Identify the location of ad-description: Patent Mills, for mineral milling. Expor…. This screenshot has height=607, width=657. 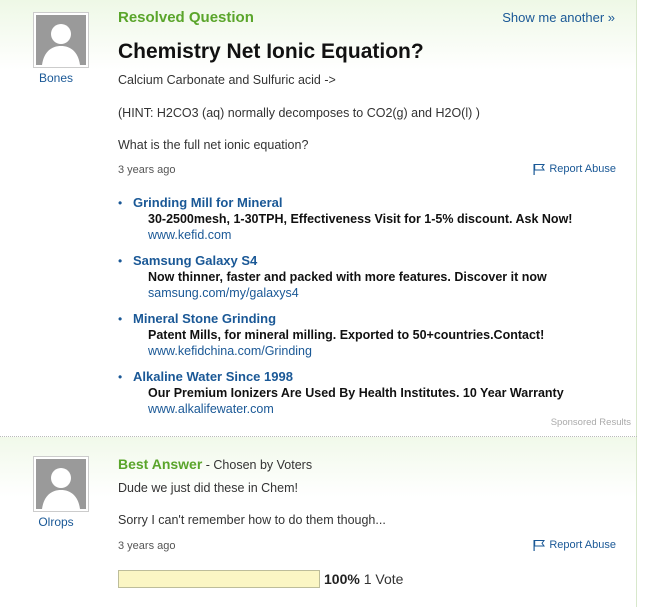
(346, 335).